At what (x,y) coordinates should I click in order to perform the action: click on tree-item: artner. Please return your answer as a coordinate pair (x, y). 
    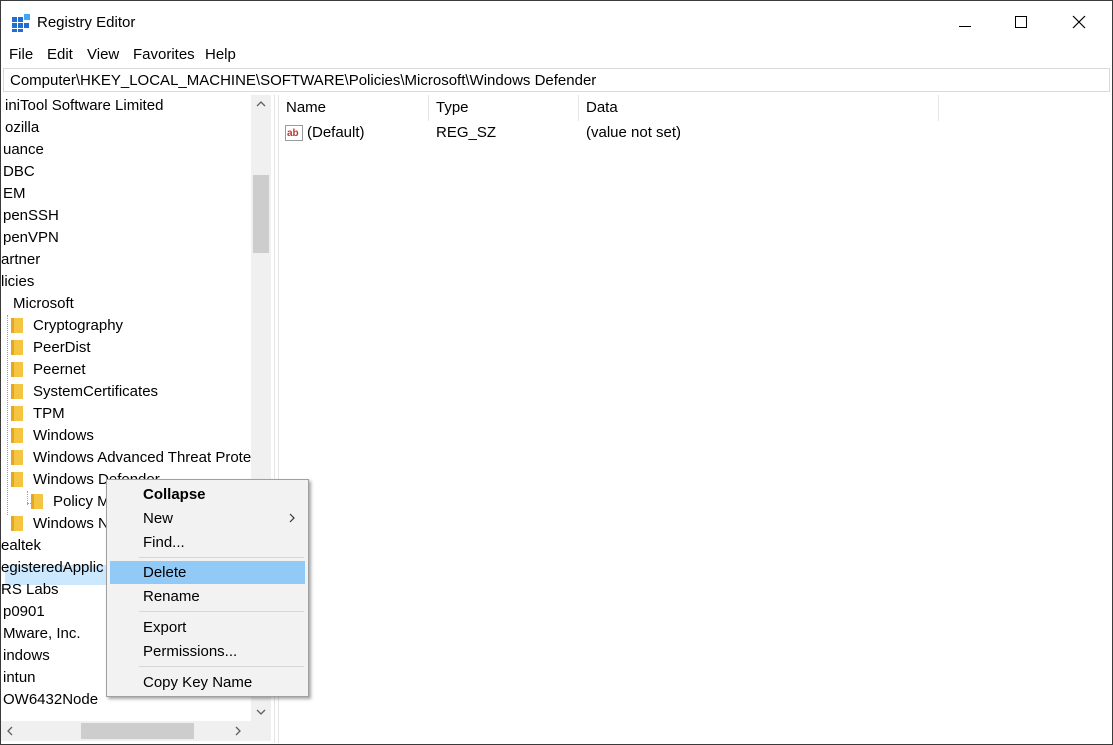
    Looking at the image, I should click on (20, 260).